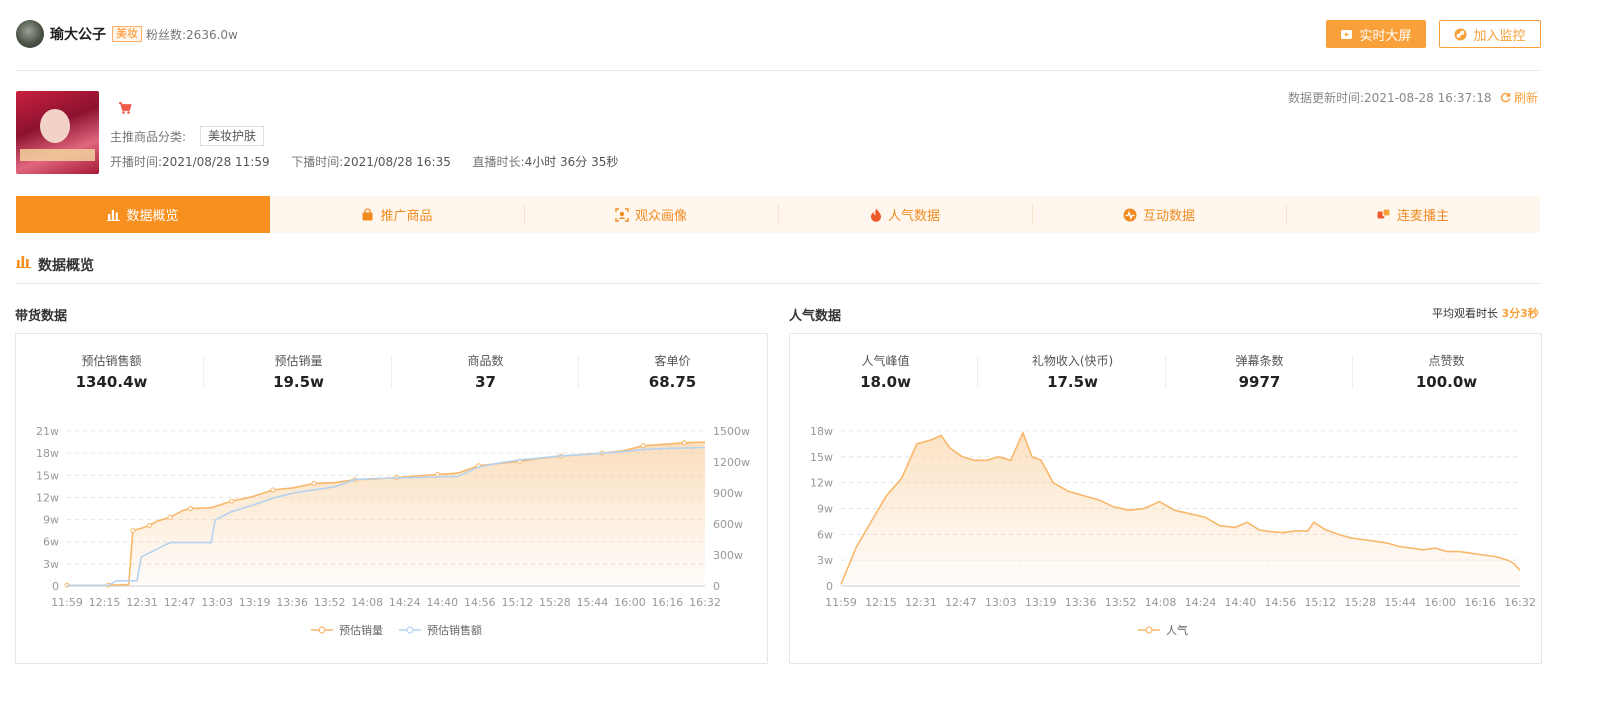  Describe the element at coordinates (1159, 214) in the screenshot. I see `tab-interaction: 互动数据` at that location.